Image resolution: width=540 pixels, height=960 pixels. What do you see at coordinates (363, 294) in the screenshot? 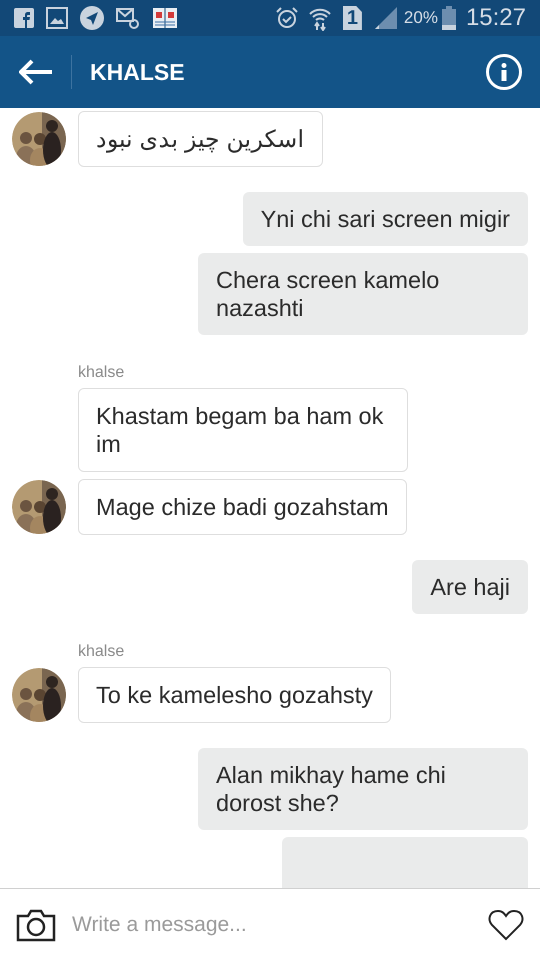
I see `outgoing-message: Chera screen kamelo nazashti` at bounding box center [363, 294].